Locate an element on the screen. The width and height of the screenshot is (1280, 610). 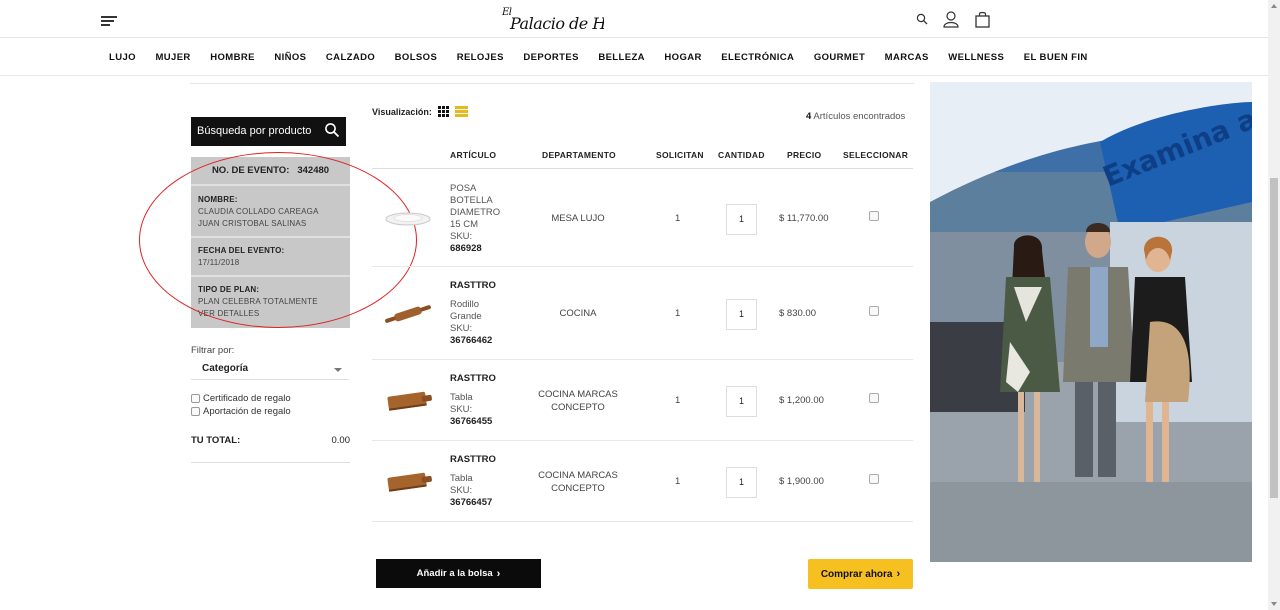
nav-item: BELLEZA is located at coordinates (621, 57).